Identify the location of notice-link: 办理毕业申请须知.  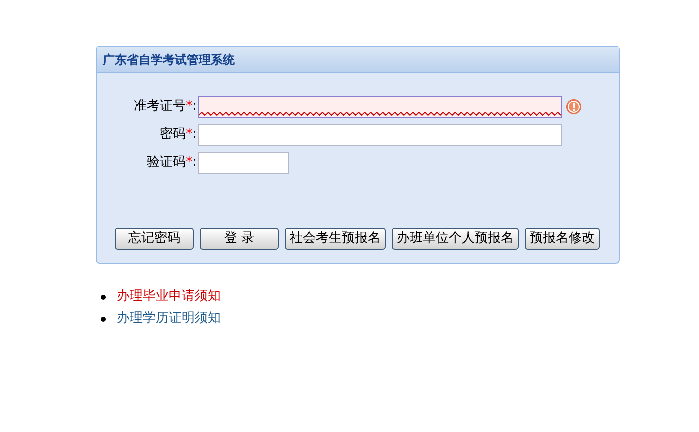
(169, 297).